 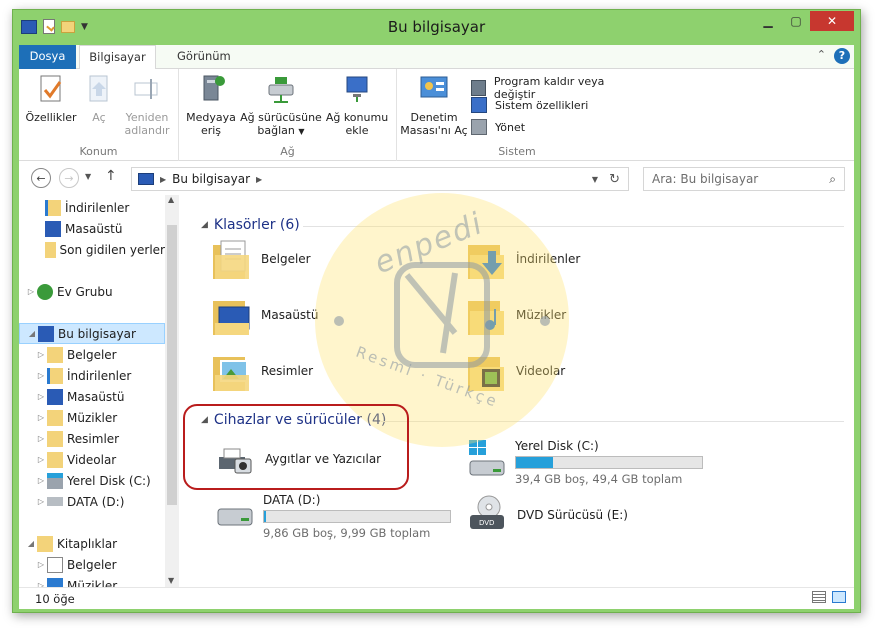 What do you see at coordinates (171, 580) in the screenshot?
I see `scroll-down-icon: ▼` at bounding box center [171, 580].